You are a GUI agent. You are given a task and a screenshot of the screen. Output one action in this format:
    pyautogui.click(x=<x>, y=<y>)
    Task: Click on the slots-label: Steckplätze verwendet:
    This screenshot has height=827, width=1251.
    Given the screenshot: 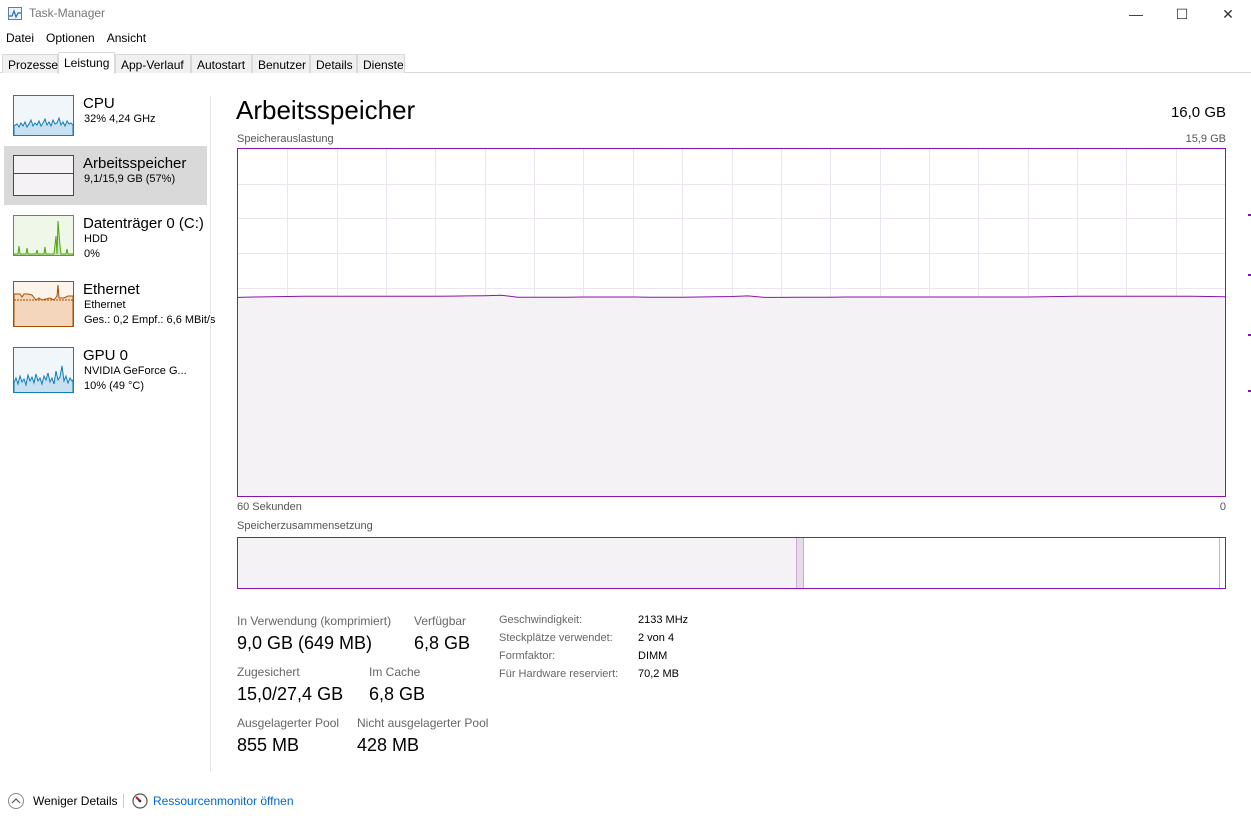 What is the action you would take?
    pyautogui.click(x=556, y=638)
    